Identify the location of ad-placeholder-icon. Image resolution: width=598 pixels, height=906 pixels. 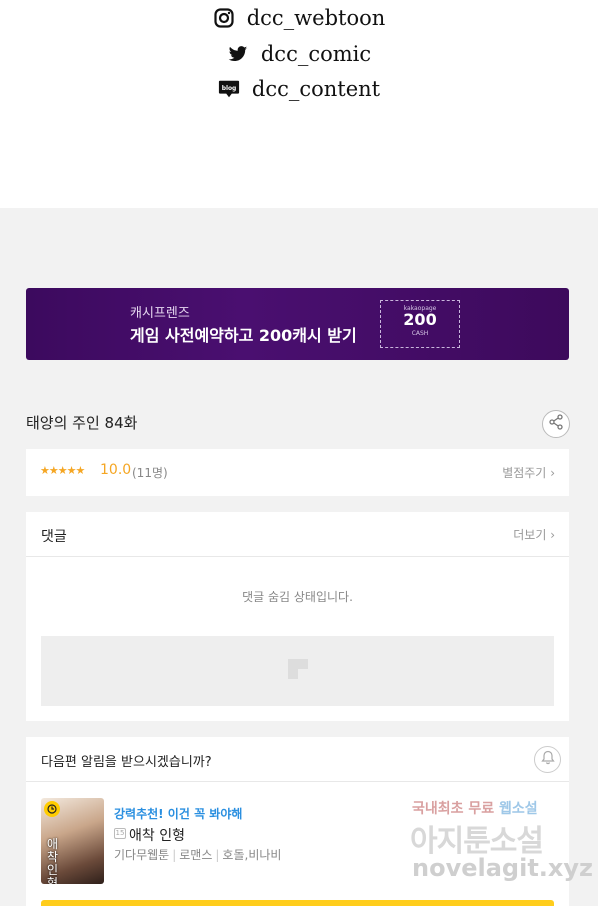
(298, 671).